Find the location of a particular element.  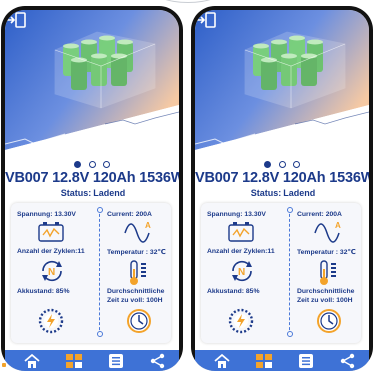

decorative-arc is located at coordinates (188, 1).